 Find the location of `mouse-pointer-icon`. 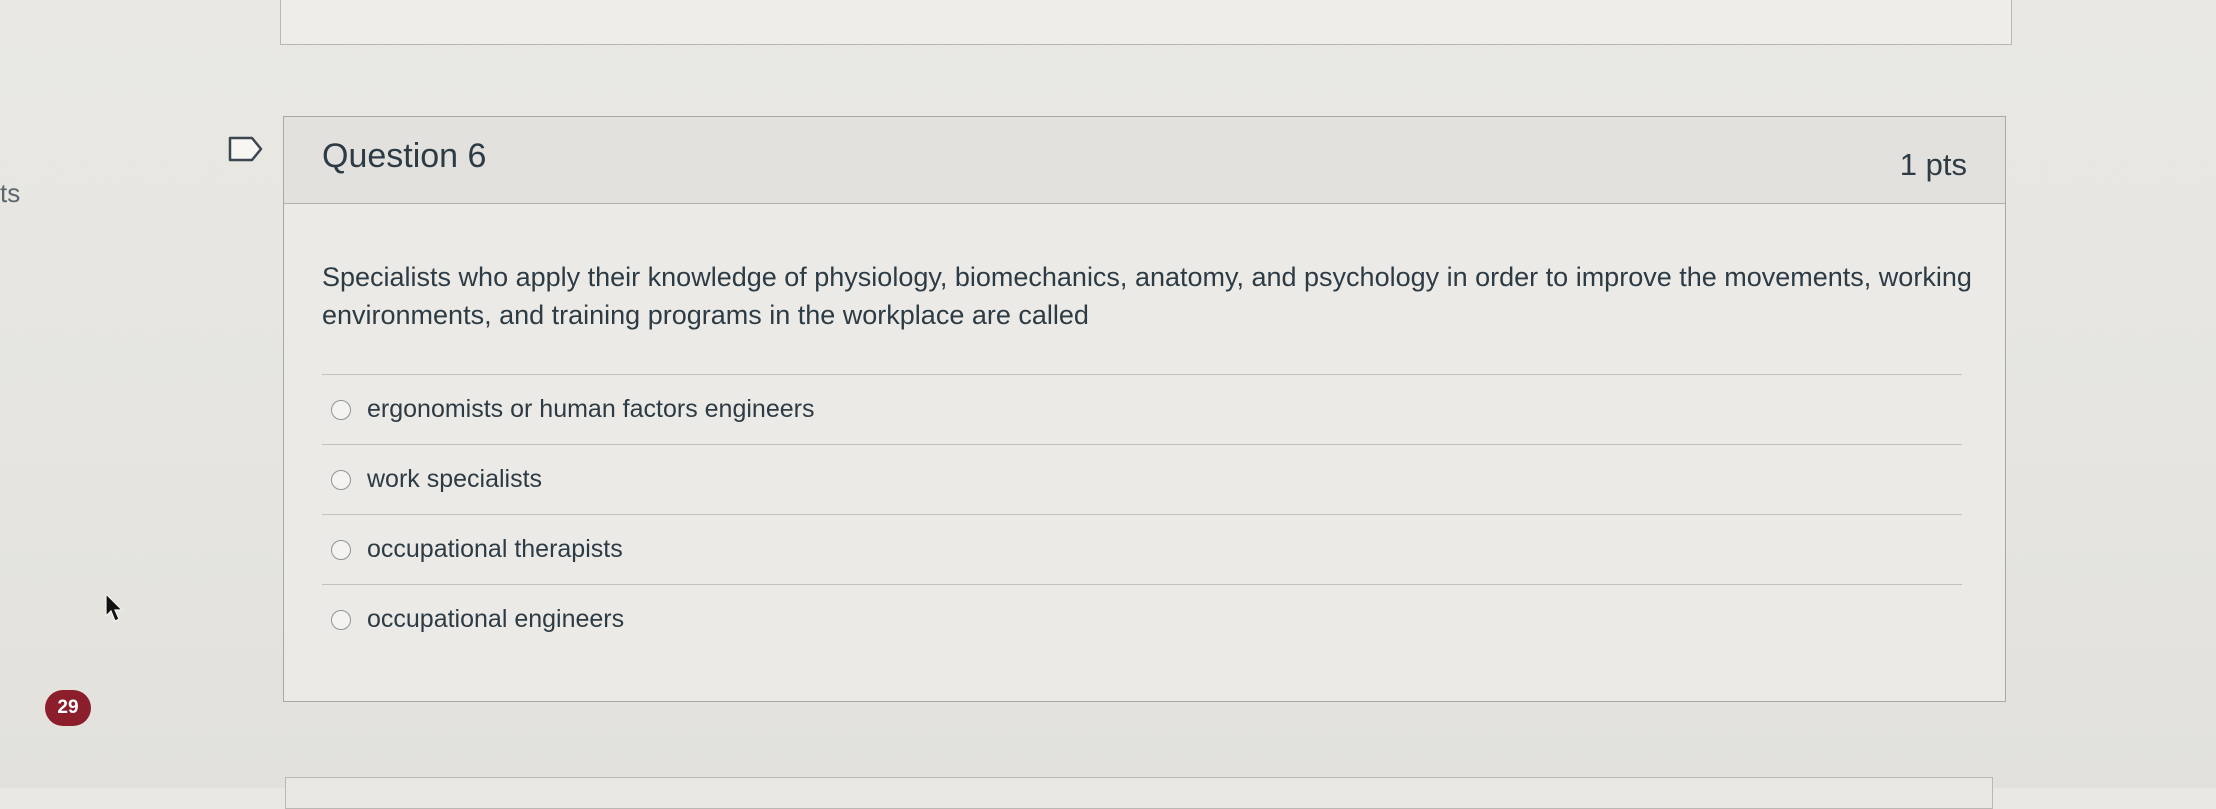

mouse-pointer-icon is located at coordinates (115, 610).